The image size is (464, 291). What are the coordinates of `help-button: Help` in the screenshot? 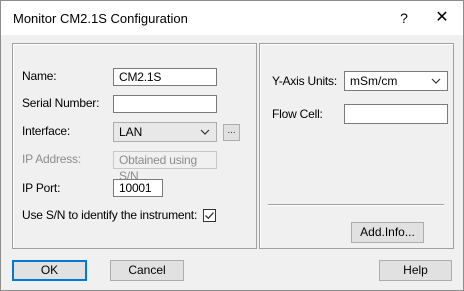 It's located at (415, 270).